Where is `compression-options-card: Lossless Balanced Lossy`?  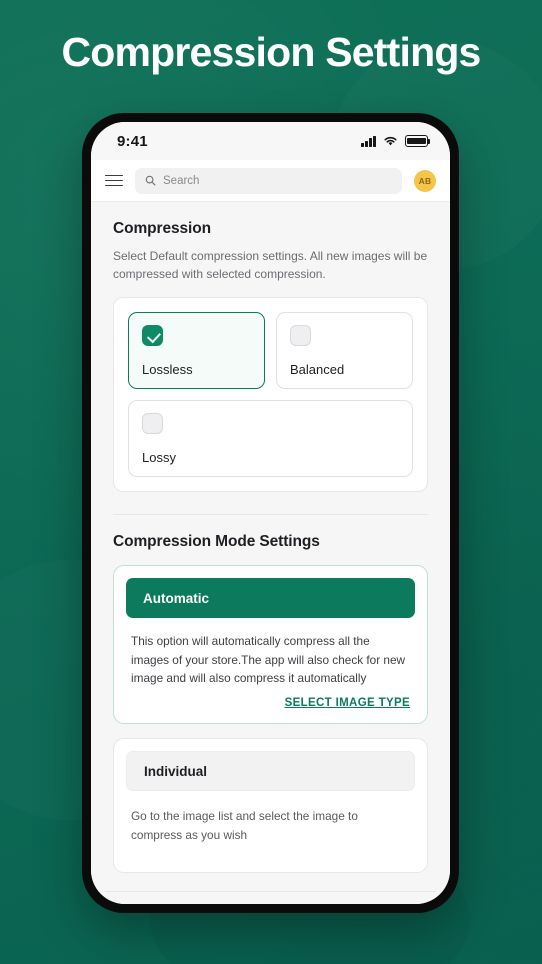 compression-options-card: Lossless Balanced Lossy is located at coordinates (270, 395).